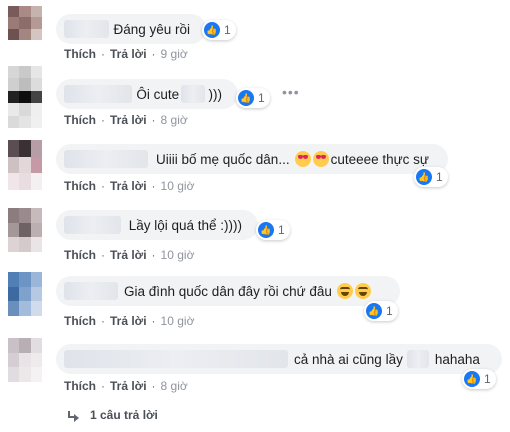 Image resolution: width=510 pixels, height=432 pixels. What do you see at coordinates (151, 29) in the screenshot?
I see `comment-text: Đáng yêu rồi` at bounding box center [151, 29].